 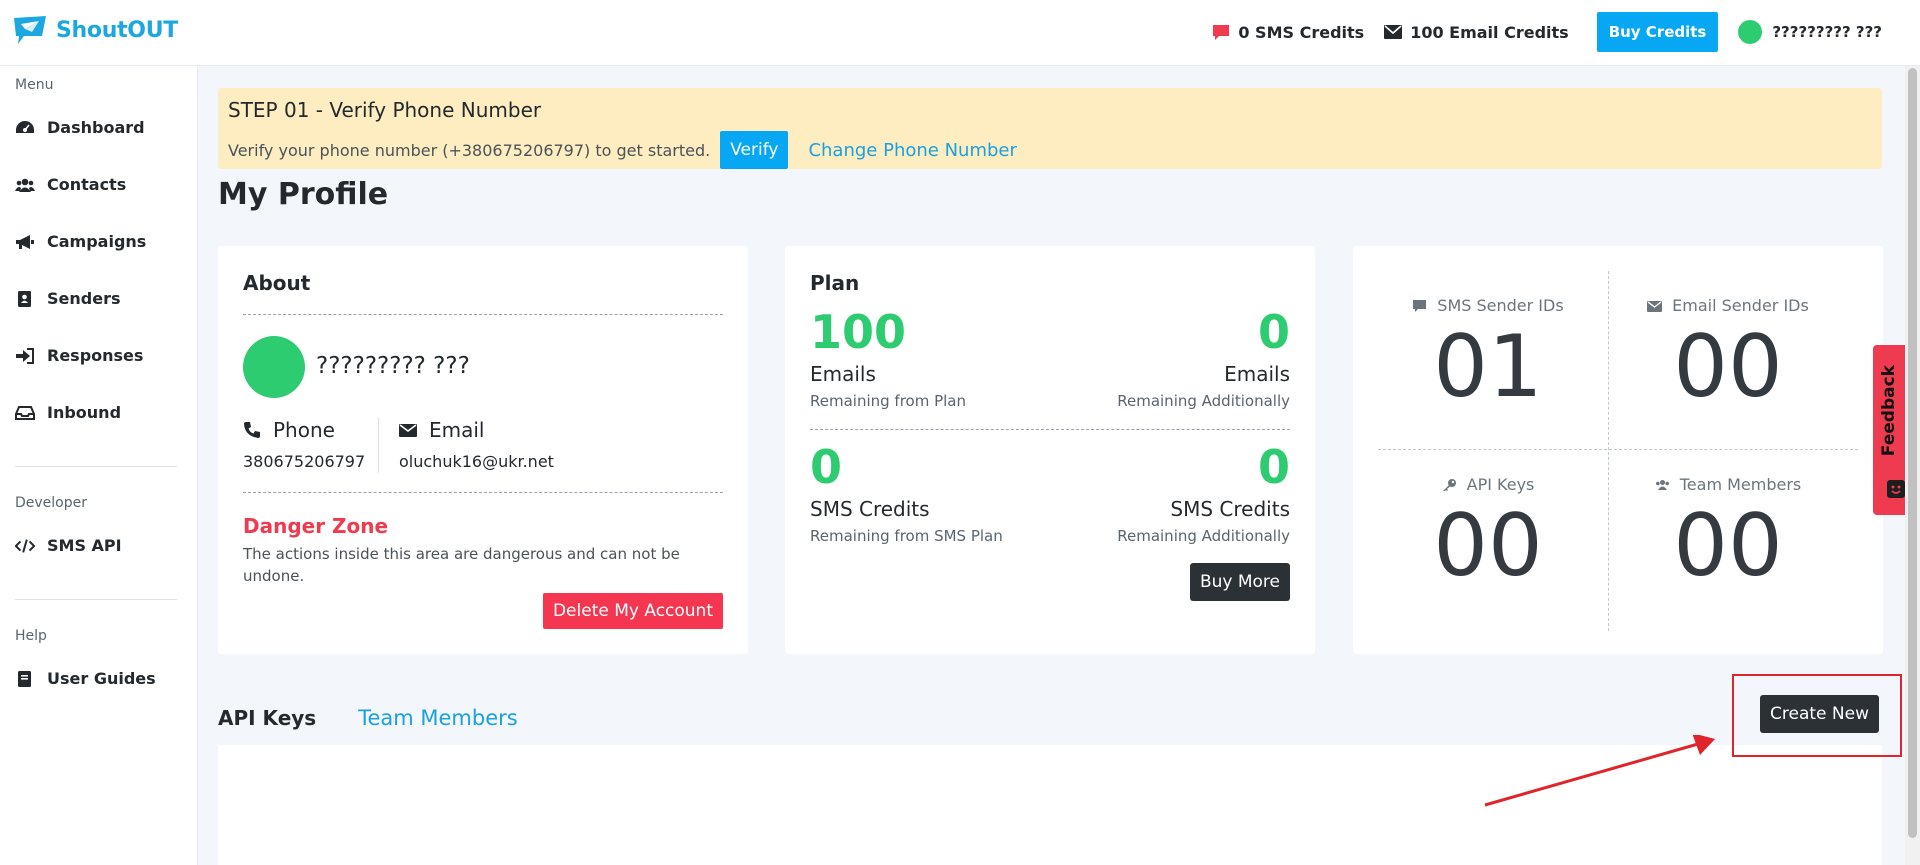 What do you see at coordinates (1221, 32) in the screenshot?
I see `sms-bubble-icon` at bounding box center [1221, 32].